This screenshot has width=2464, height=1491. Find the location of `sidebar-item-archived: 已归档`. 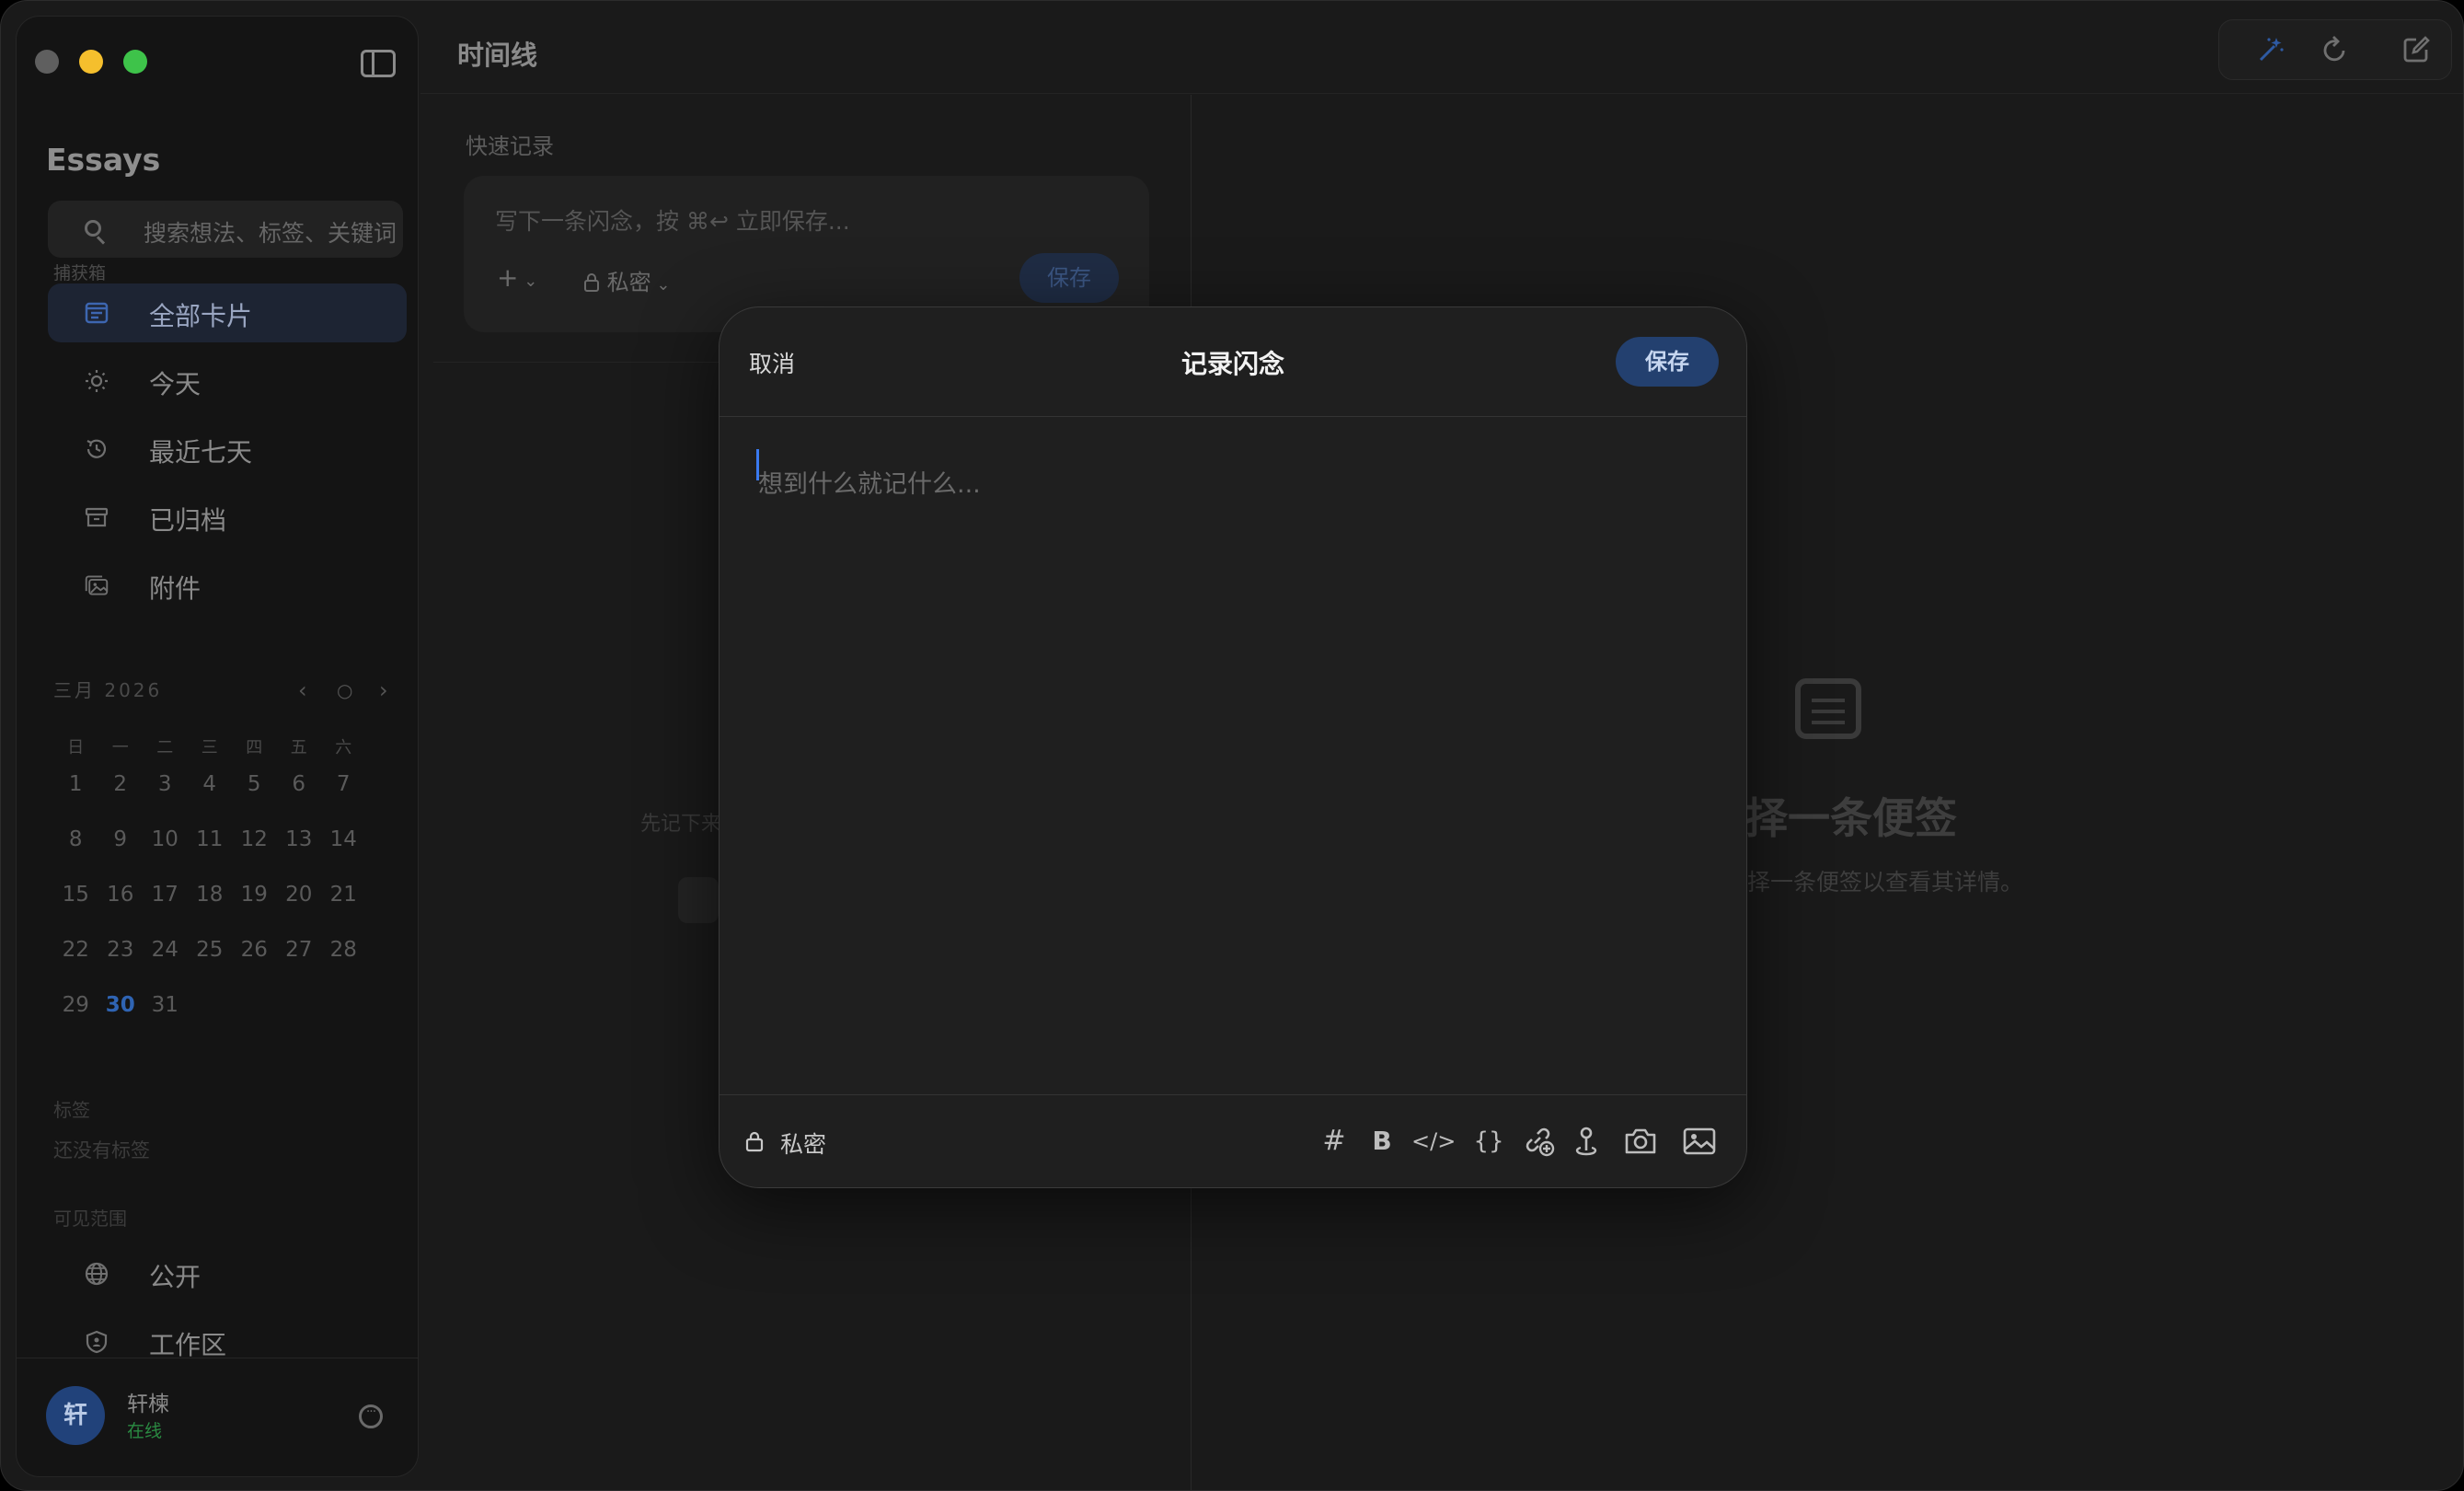

sidebar-item-archived: 已归档 is located at coordinates (227, 517).